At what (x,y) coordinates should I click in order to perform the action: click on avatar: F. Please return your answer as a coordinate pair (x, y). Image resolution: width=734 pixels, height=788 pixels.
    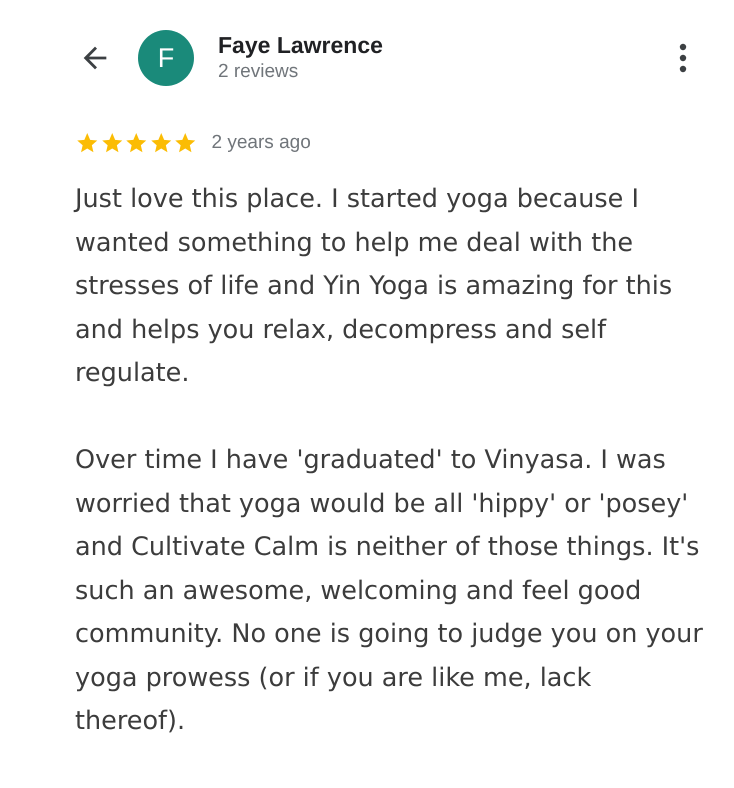
    Looking at the image, I should click on (166, 58).